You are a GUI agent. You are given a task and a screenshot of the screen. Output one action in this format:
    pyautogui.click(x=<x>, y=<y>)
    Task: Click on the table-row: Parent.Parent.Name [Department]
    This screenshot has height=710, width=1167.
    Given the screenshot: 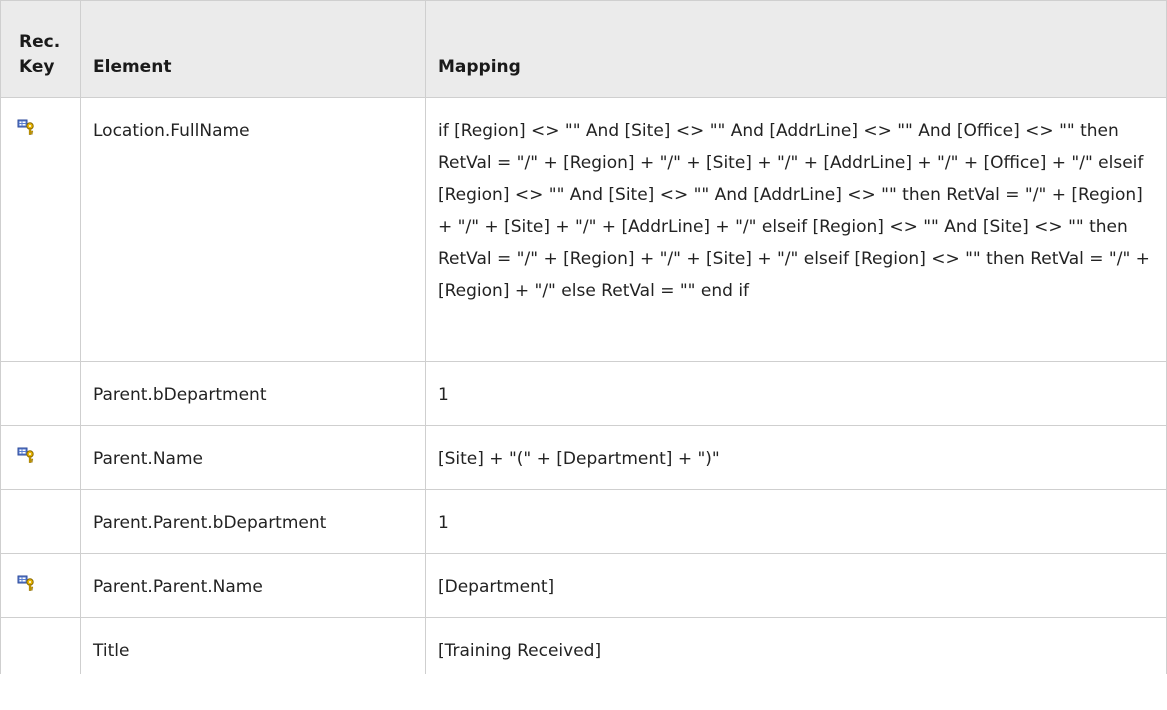 What is the action you would take?
    pyautogui.click(x=583, y=586)
    